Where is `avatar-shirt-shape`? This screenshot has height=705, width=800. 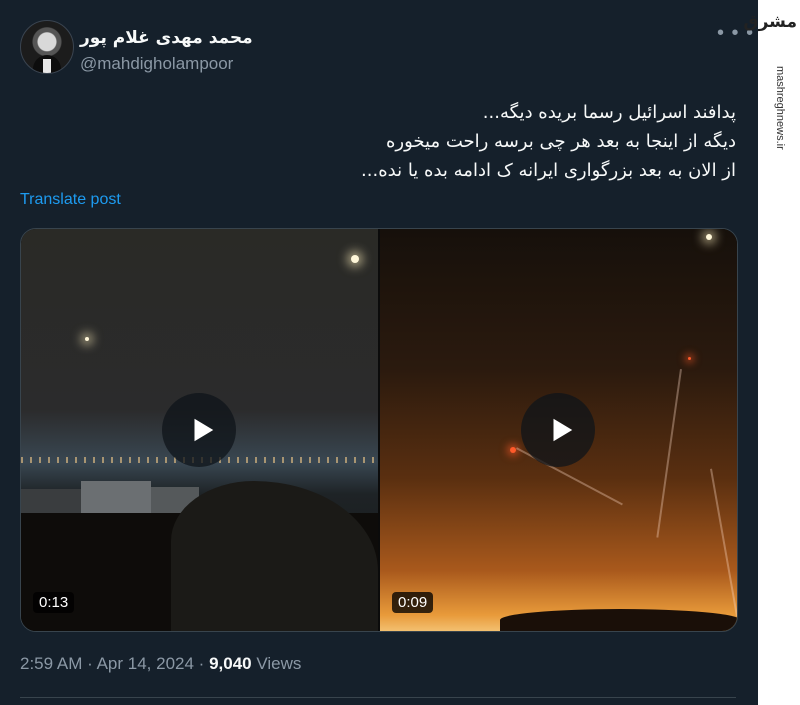 avatar-shirt-shape is located at coordinates (47, 66).